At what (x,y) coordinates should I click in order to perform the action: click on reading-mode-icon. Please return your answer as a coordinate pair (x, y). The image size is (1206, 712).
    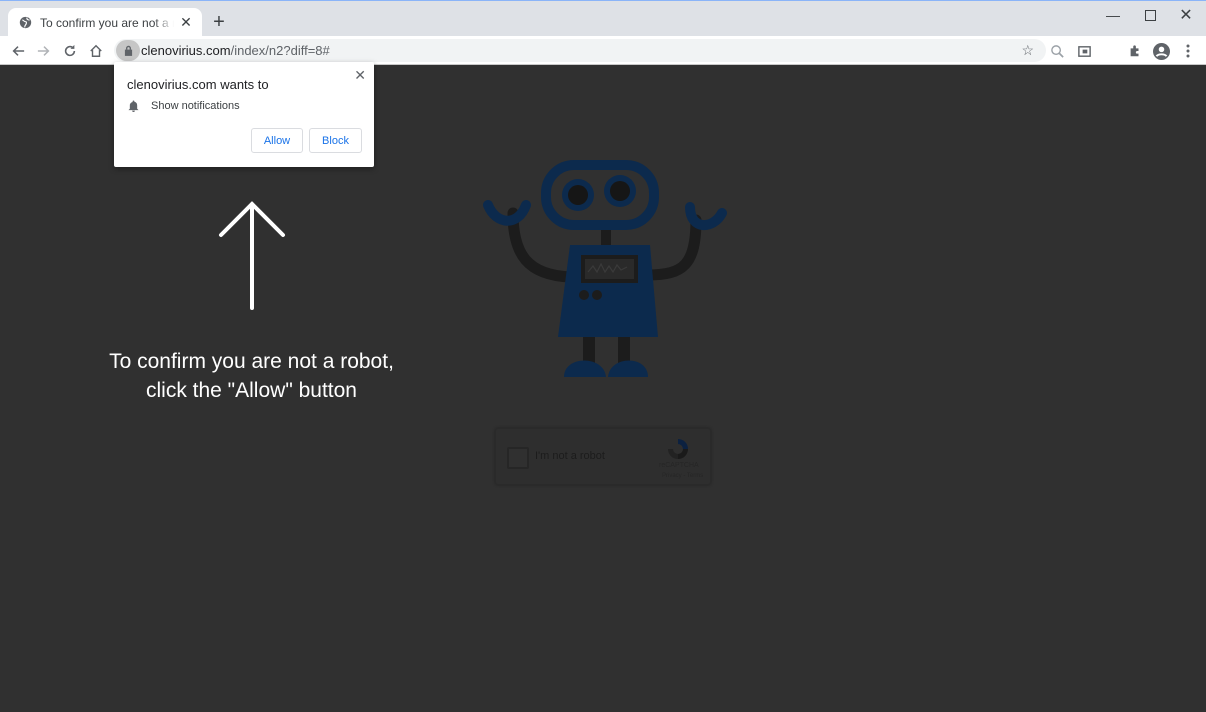
    Looking at the image, I should click on (1084, 51).